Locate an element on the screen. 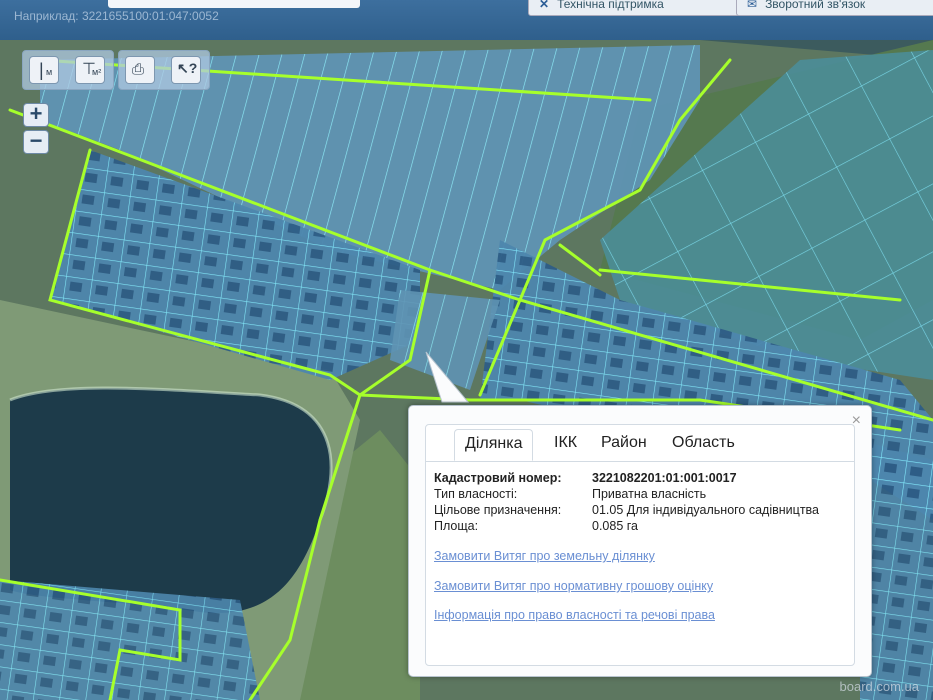  area-label: Площа: is located at coordinates (456, 526).